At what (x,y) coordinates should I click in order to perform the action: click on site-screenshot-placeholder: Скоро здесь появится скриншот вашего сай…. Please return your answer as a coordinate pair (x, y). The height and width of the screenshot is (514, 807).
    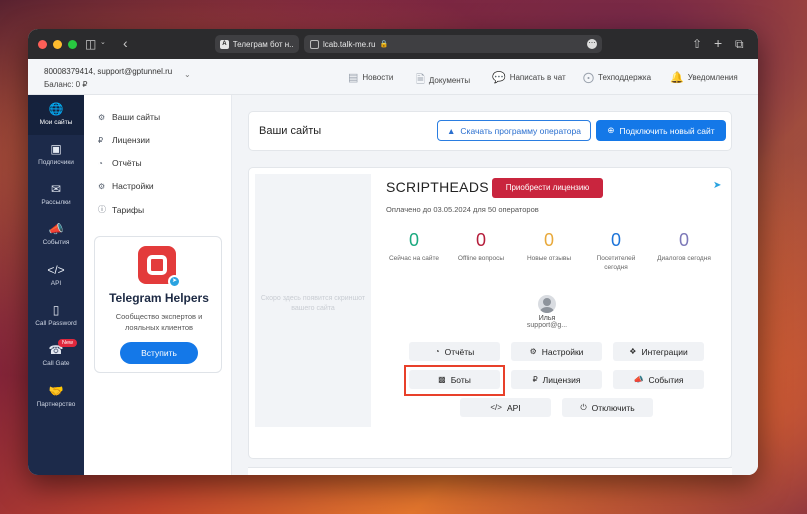
    Looking at the image, I should click on (313, 300).